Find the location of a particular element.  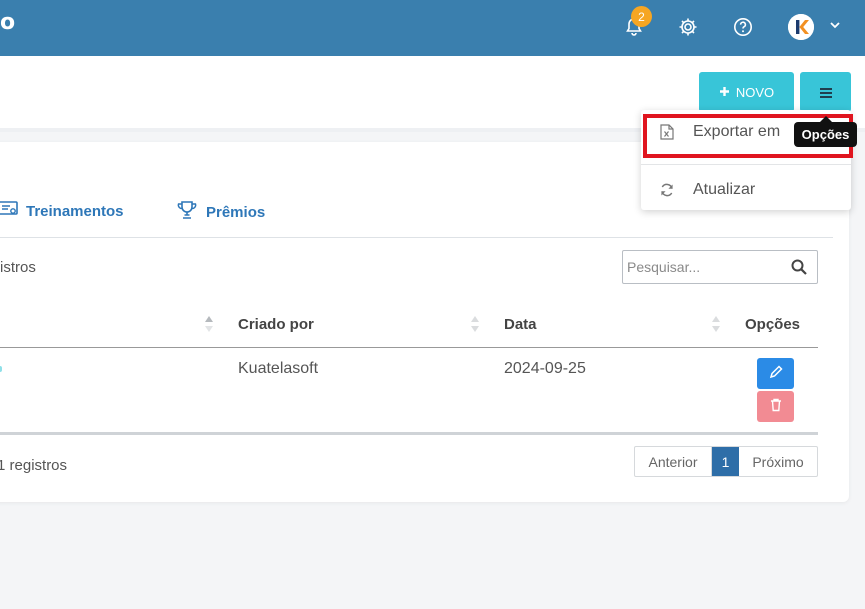

table-info-text: 1 registros is located at coordinates (34, 465).